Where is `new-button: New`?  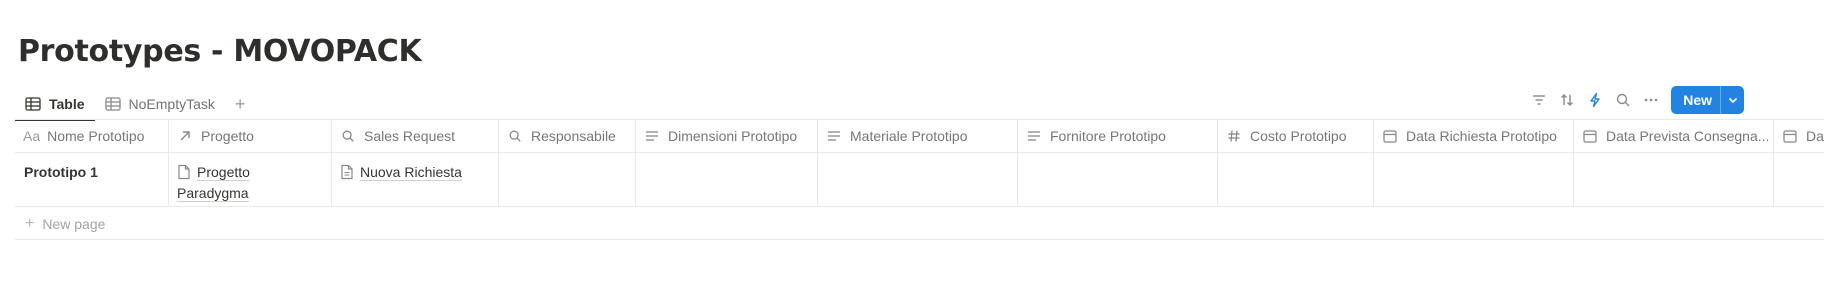
new-button: New is located at coordinates (1707, 100).